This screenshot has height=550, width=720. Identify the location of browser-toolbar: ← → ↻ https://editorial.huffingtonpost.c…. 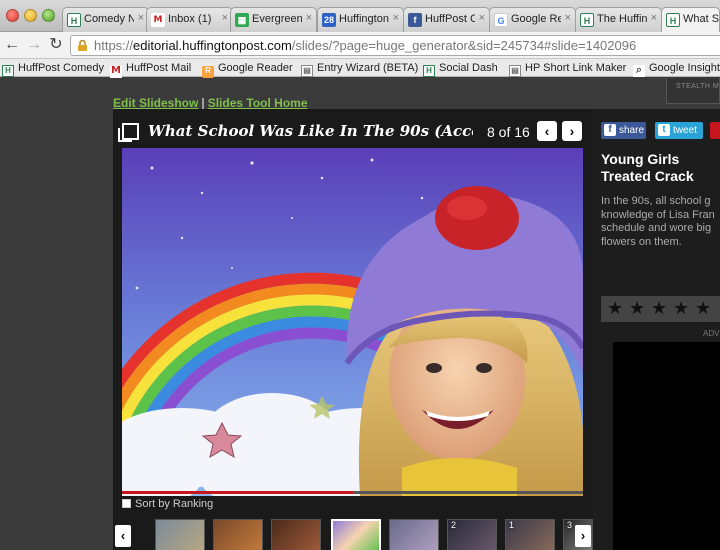
(360, 45).